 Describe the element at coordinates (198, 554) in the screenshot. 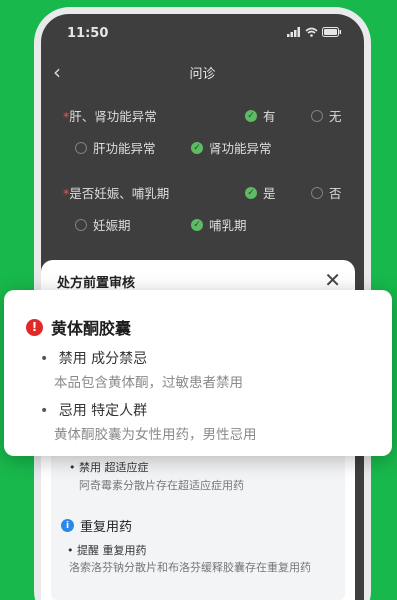

I see `review-card-duplicate: i 重复用药 • 提醒 重复用药 洛索洛芬钠分散片和布洛芬缓释胶囊存在重复用药` at that location.